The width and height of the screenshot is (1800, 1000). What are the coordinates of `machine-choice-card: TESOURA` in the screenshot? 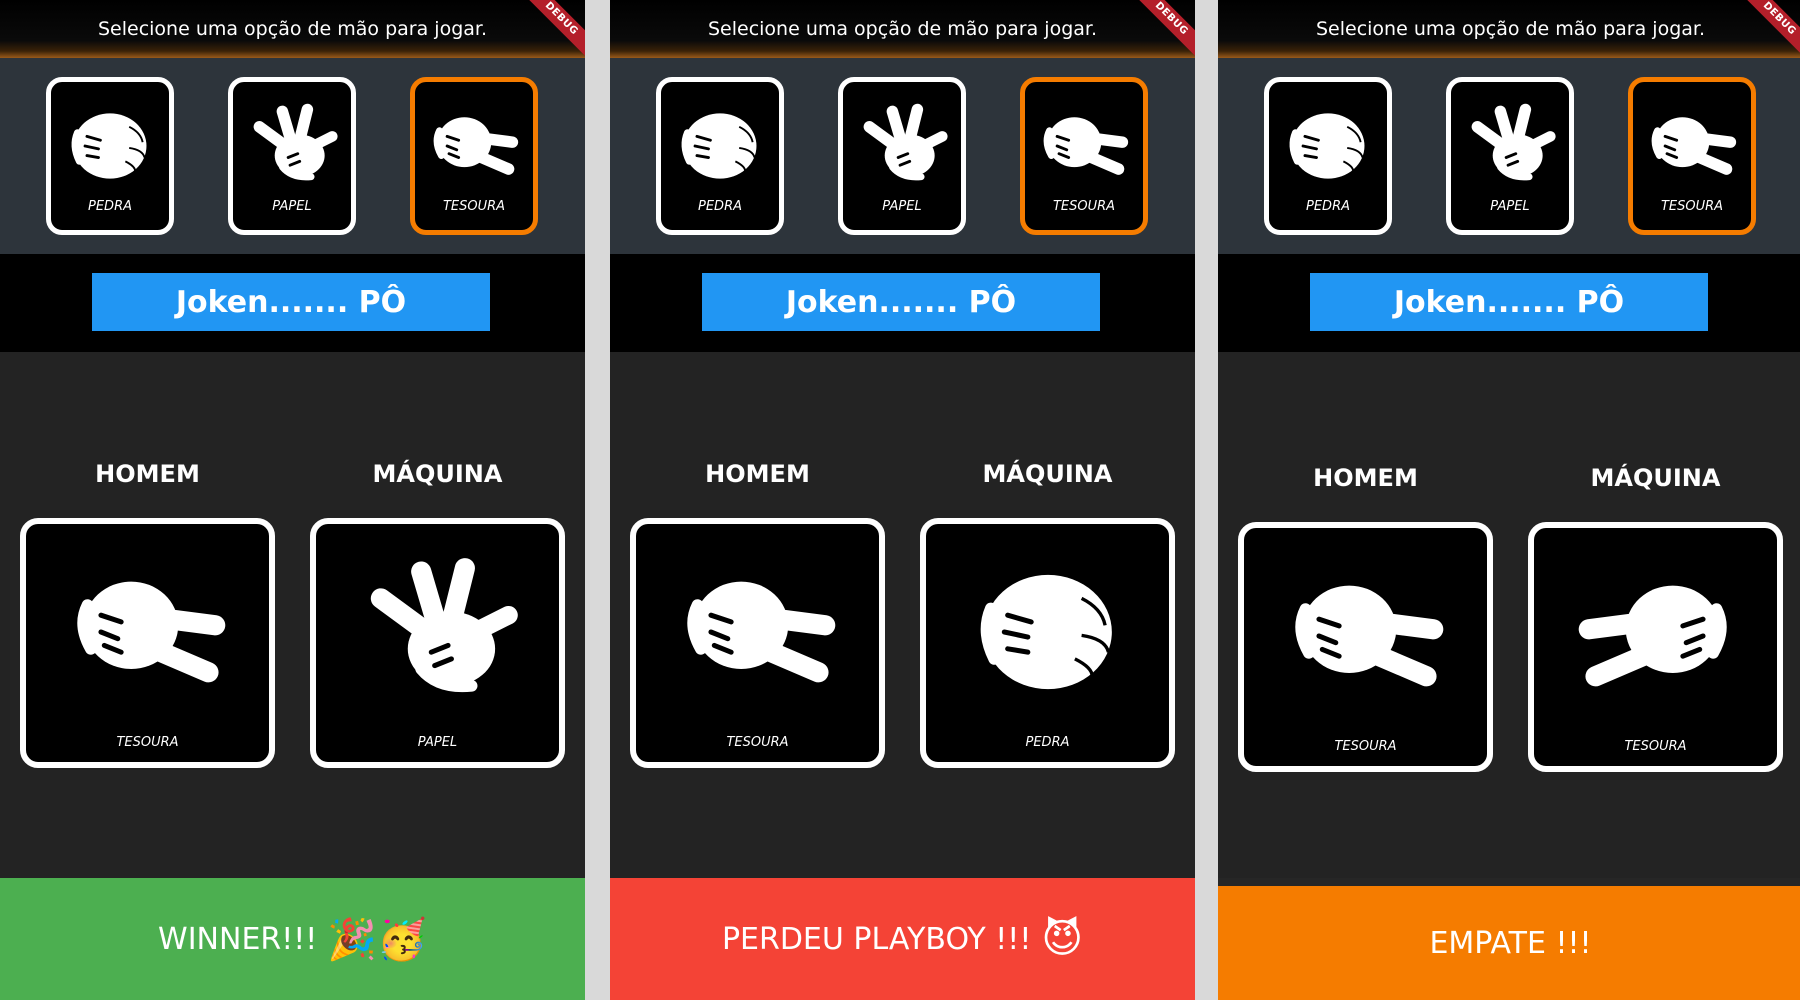 It's located at (1655, 647).